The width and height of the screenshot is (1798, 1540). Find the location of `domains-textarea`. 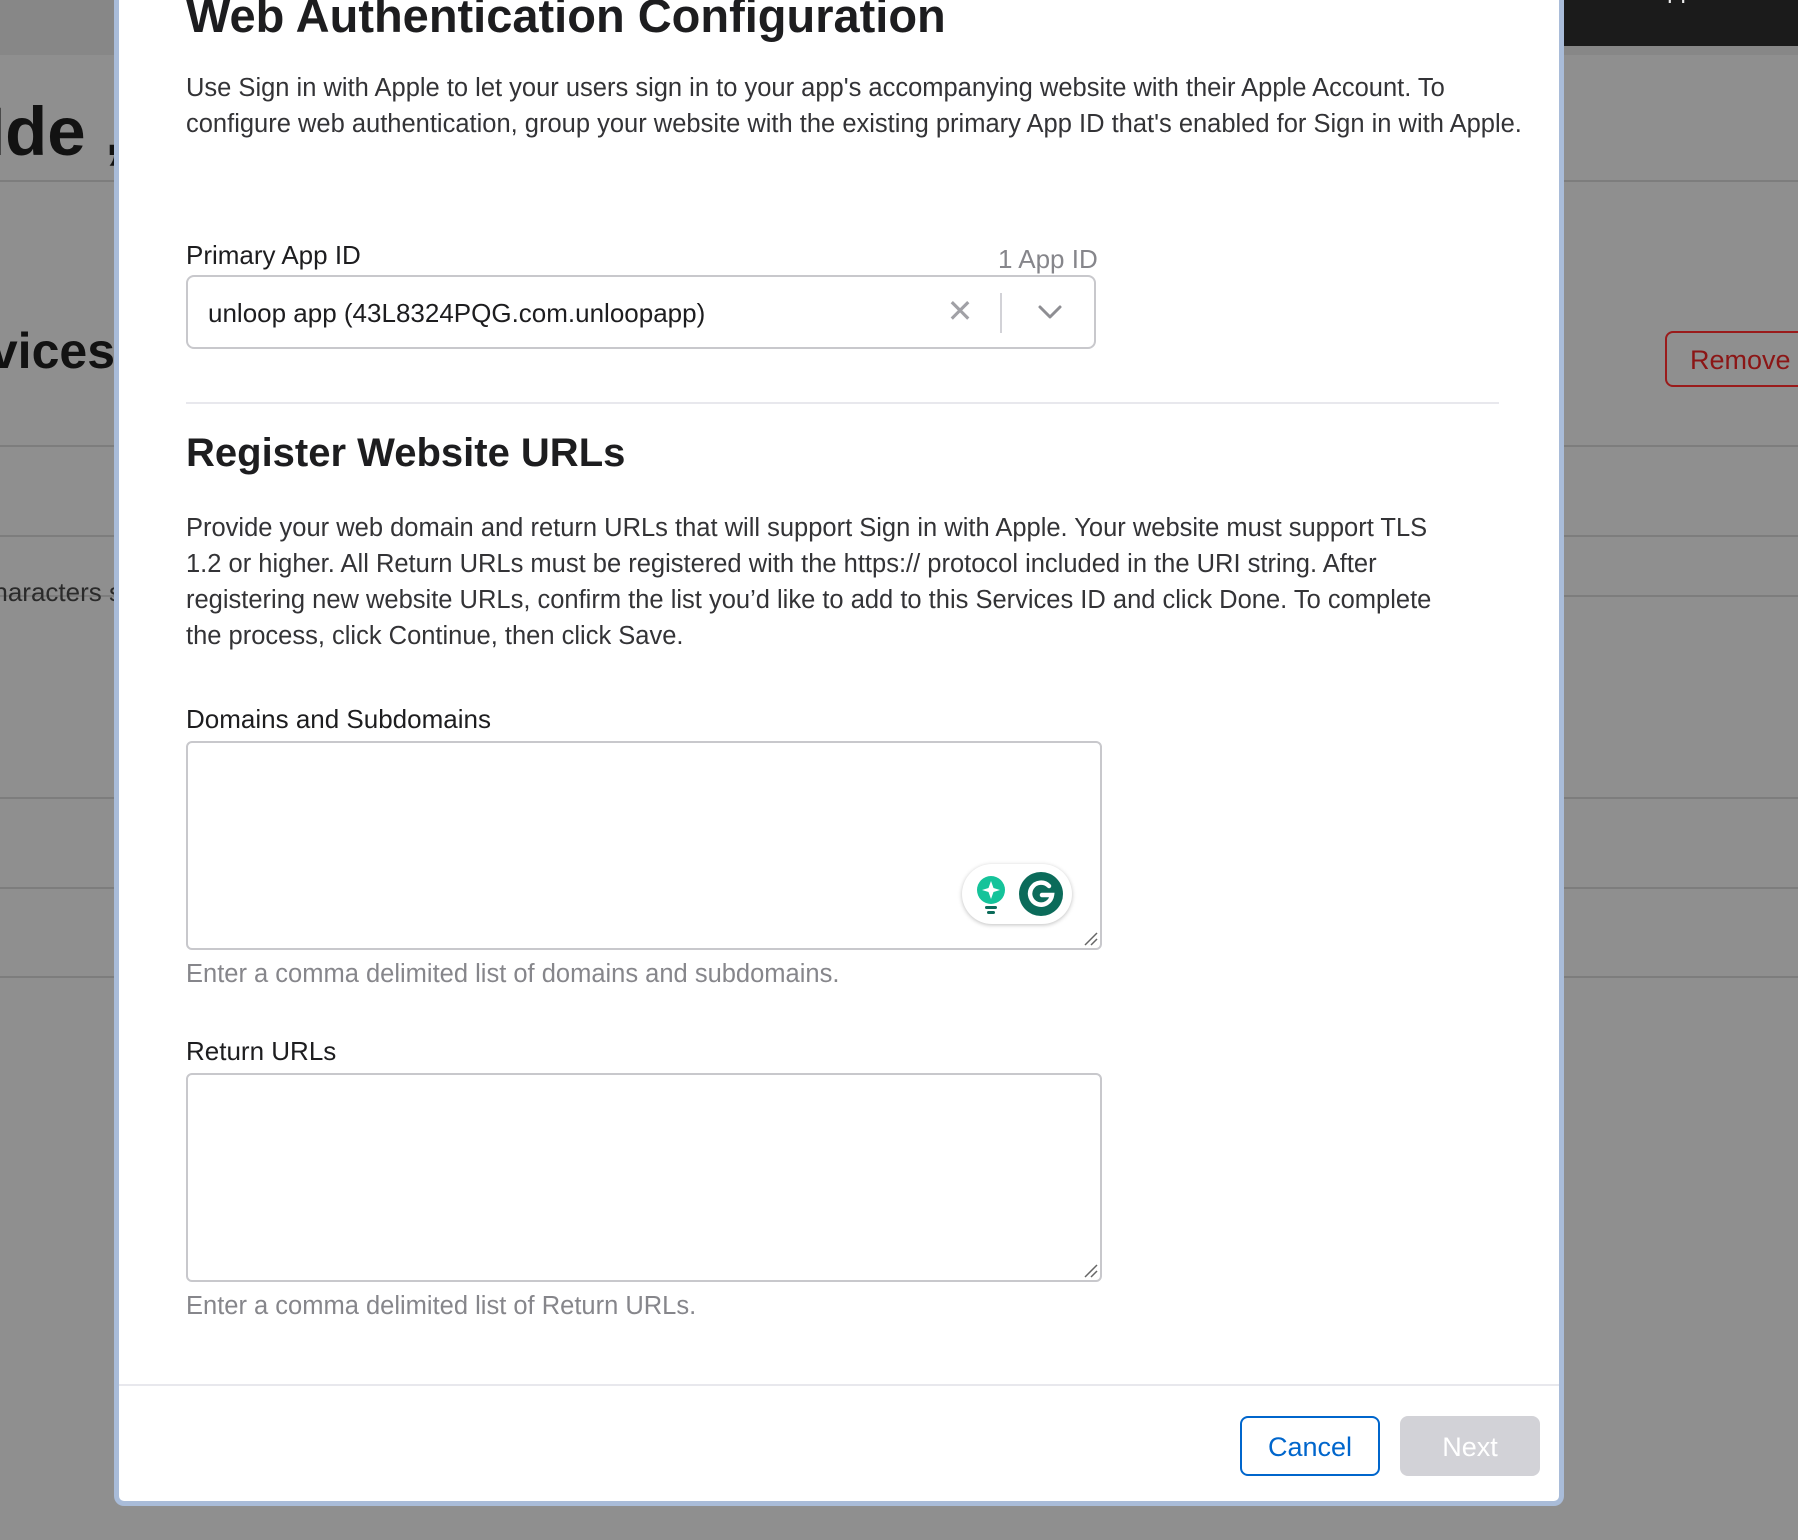

domains-textarea is located at coordinates (644, 845).